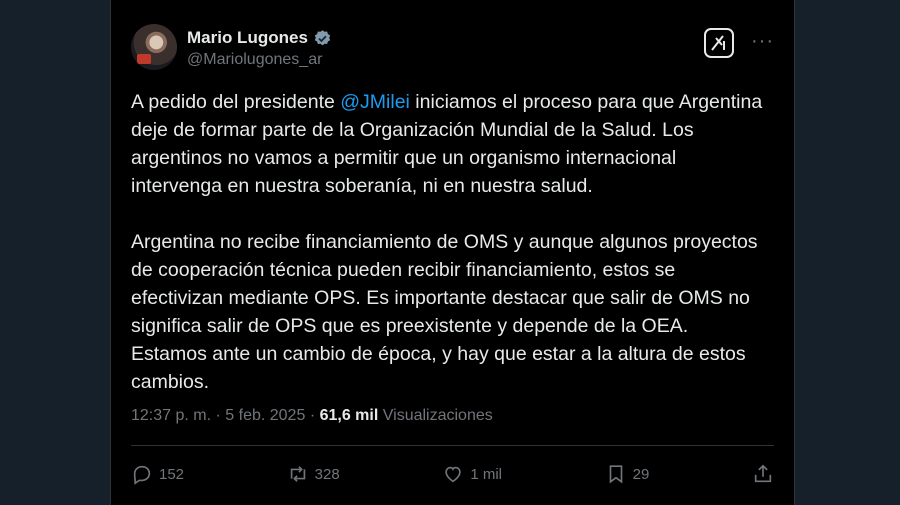 The image size is (900, 505). I want to click on views-label: Visualizaciones, so click(437, 415).